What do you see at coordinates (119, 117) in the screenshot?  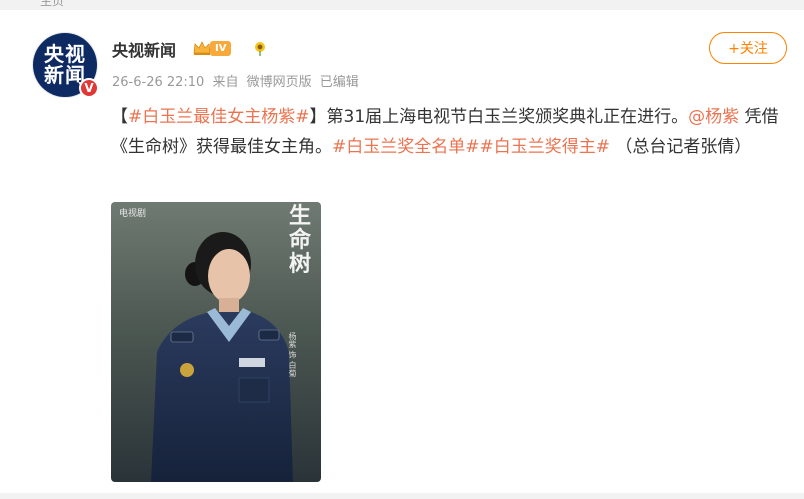 I see `bracket-open: 【` at bounding box center [119, 117].